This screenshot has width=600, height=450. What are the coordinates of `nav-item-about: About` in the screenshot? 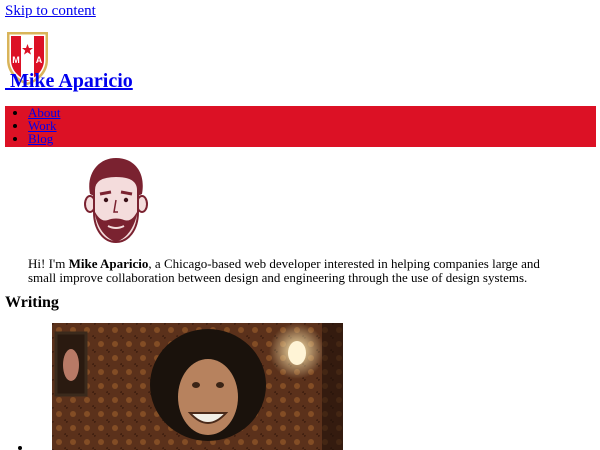 It's located at (312, 112).